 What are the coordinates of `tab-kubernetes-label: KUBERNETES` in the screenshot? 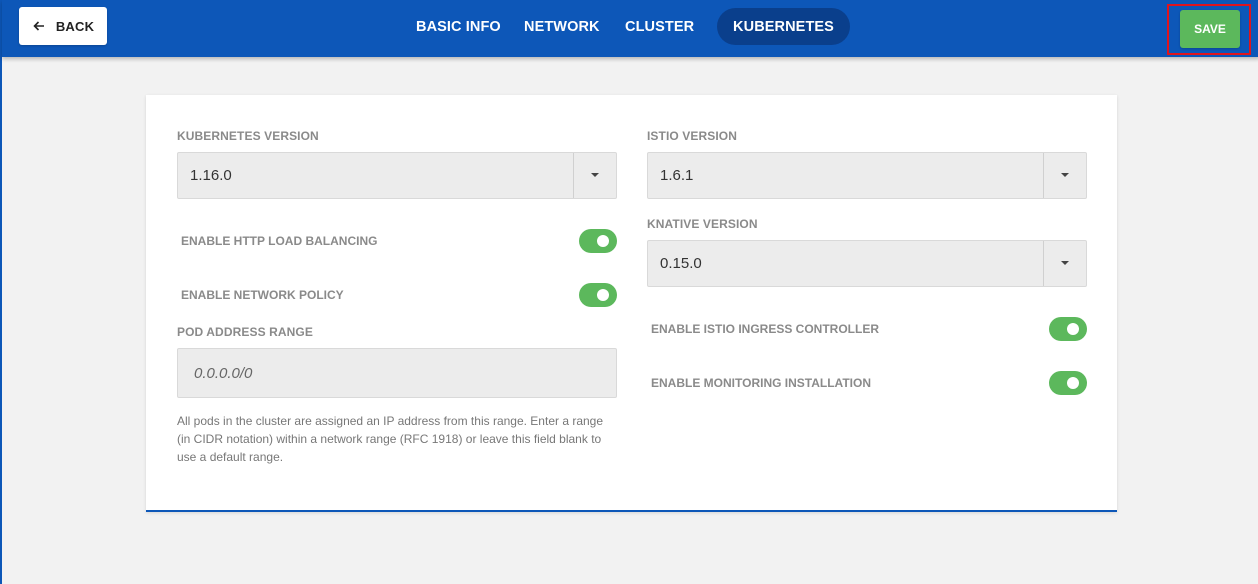 It's located at (783, 26).